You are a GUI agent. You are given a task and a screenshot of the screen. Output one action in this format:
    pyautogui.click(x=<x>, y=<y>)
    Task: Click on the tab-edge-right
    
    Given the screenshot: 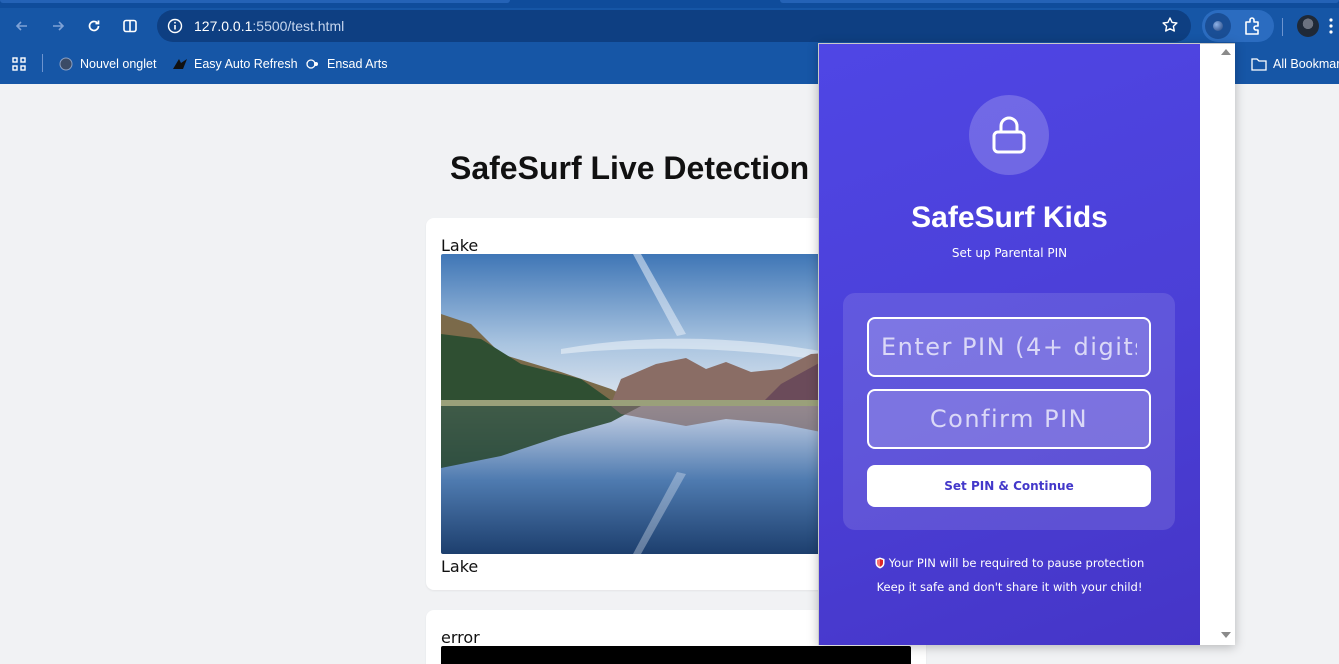 What is the action you would take?
    pyautogui.click(x=1059, y=1)
    